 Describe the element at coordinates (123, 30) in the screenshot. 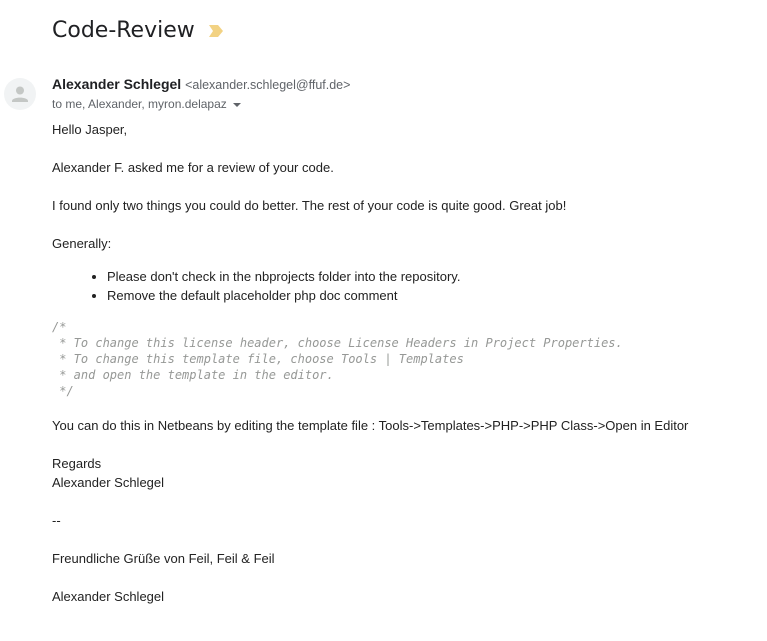

I see `email-subject: Code-Review` at that location.